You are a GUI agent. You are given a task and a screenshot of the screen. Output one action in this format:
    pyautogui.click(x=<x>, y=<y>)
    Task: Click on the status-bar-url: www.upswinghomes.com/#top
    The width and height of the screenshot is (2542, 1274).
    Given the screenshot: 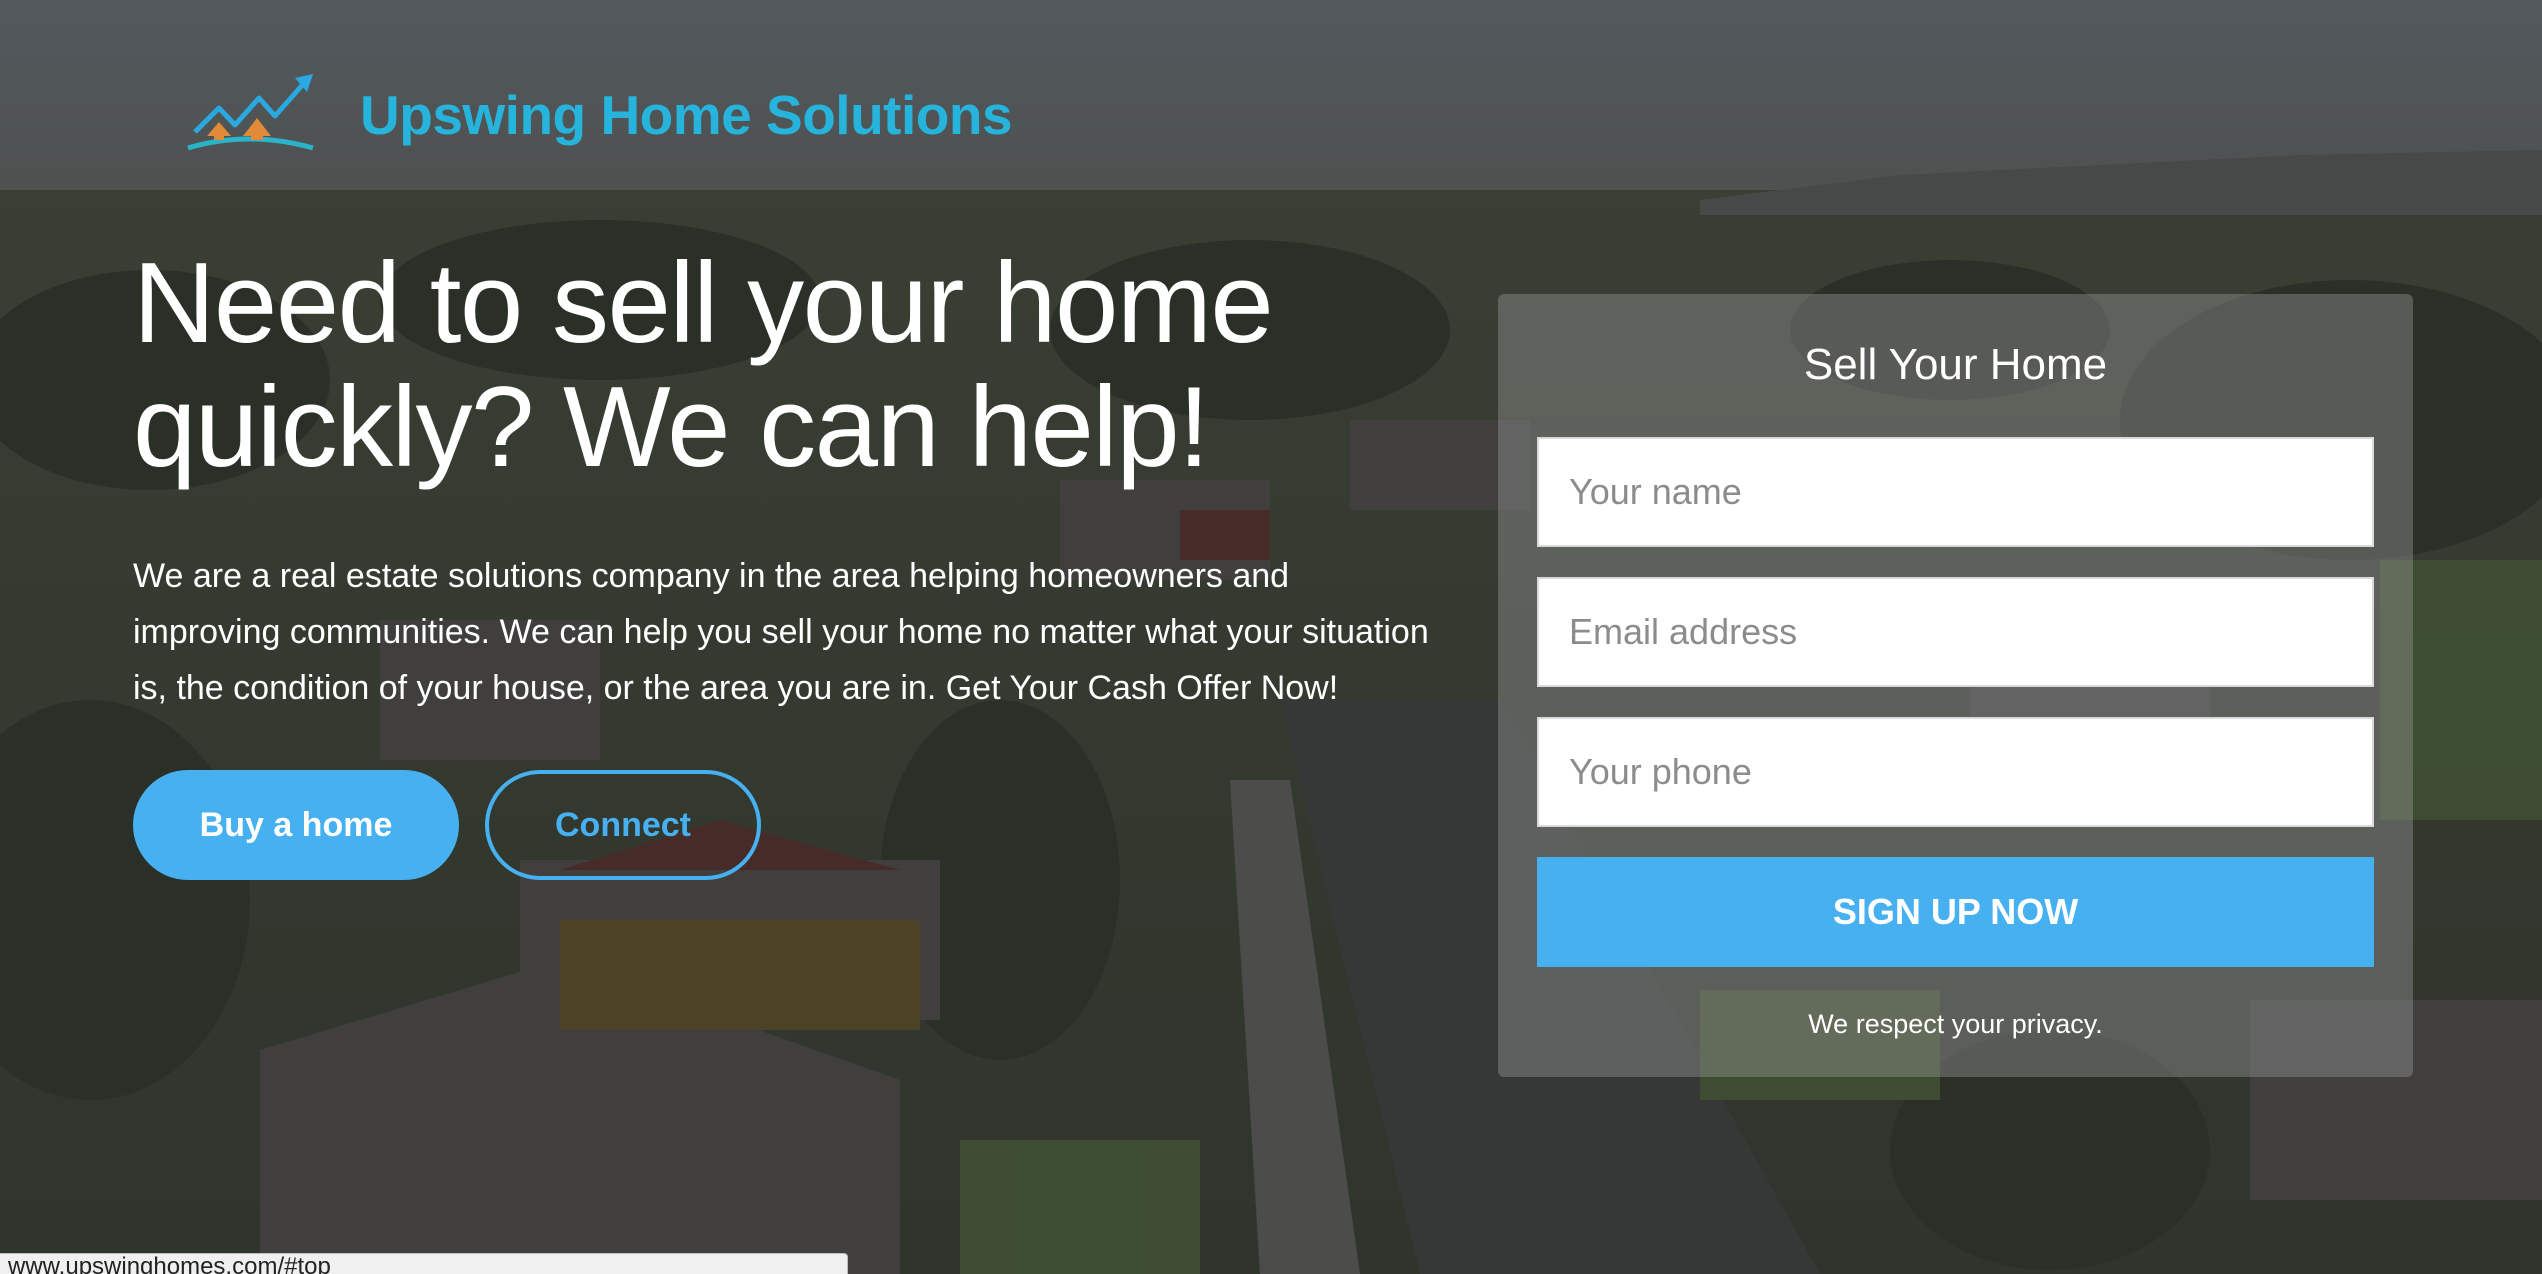 What is the action you would take?
    pyautogui.click(x=424, y=1263)
    